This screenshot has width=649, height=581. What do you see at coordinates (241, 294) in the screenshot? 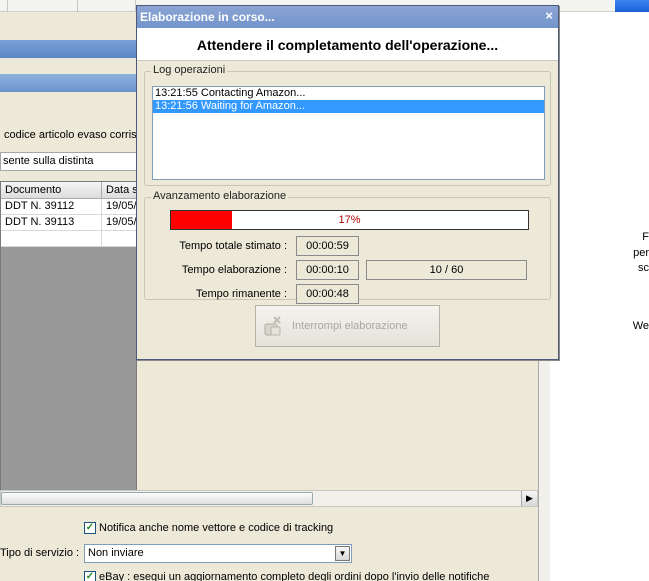
I see `remaining-label: Tempo rimanente :` at bounding box center [241, 294].